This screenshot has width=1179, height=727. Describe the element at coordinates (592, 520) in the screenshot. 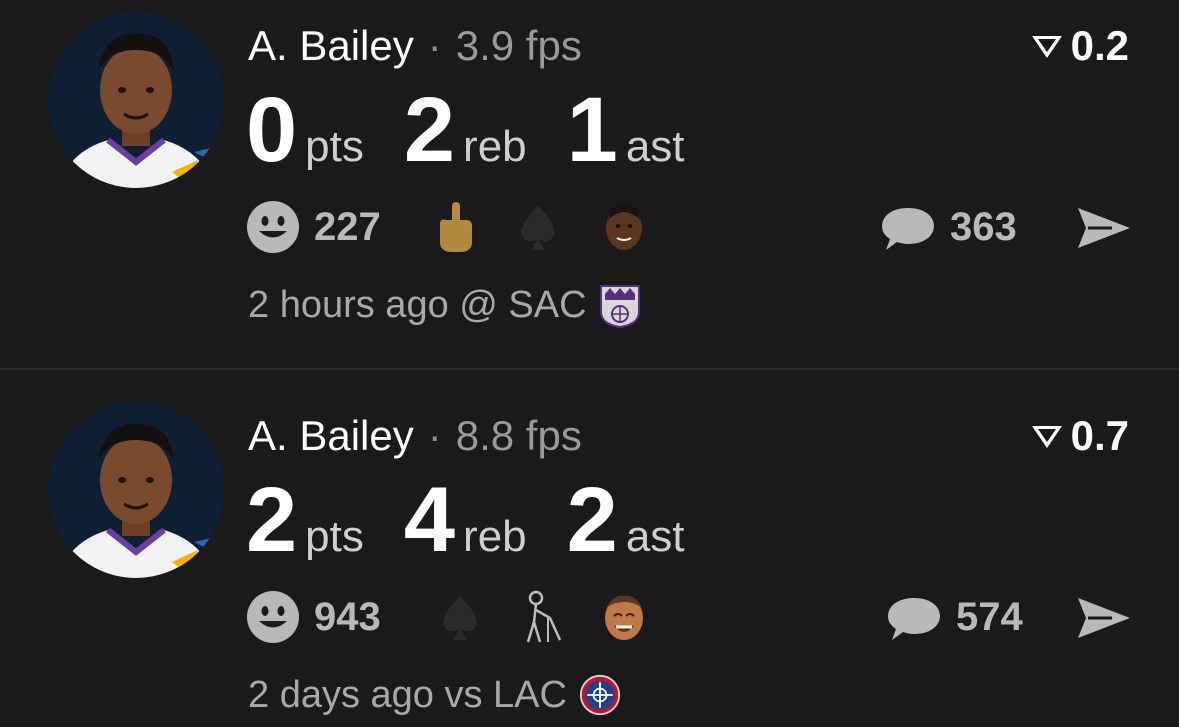

I see `assists-value: 2` at that location.